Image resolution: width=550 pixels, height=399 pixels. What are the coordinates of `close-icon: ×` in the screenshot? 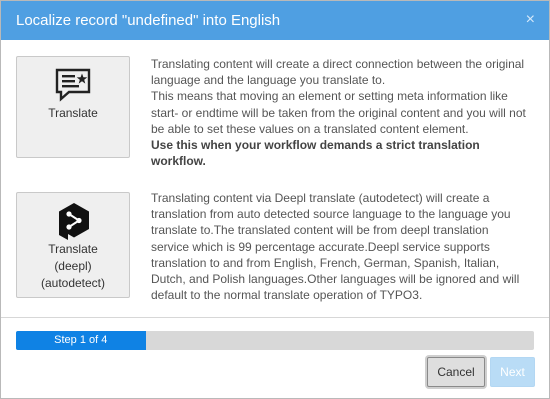 It's located at (530, 20).